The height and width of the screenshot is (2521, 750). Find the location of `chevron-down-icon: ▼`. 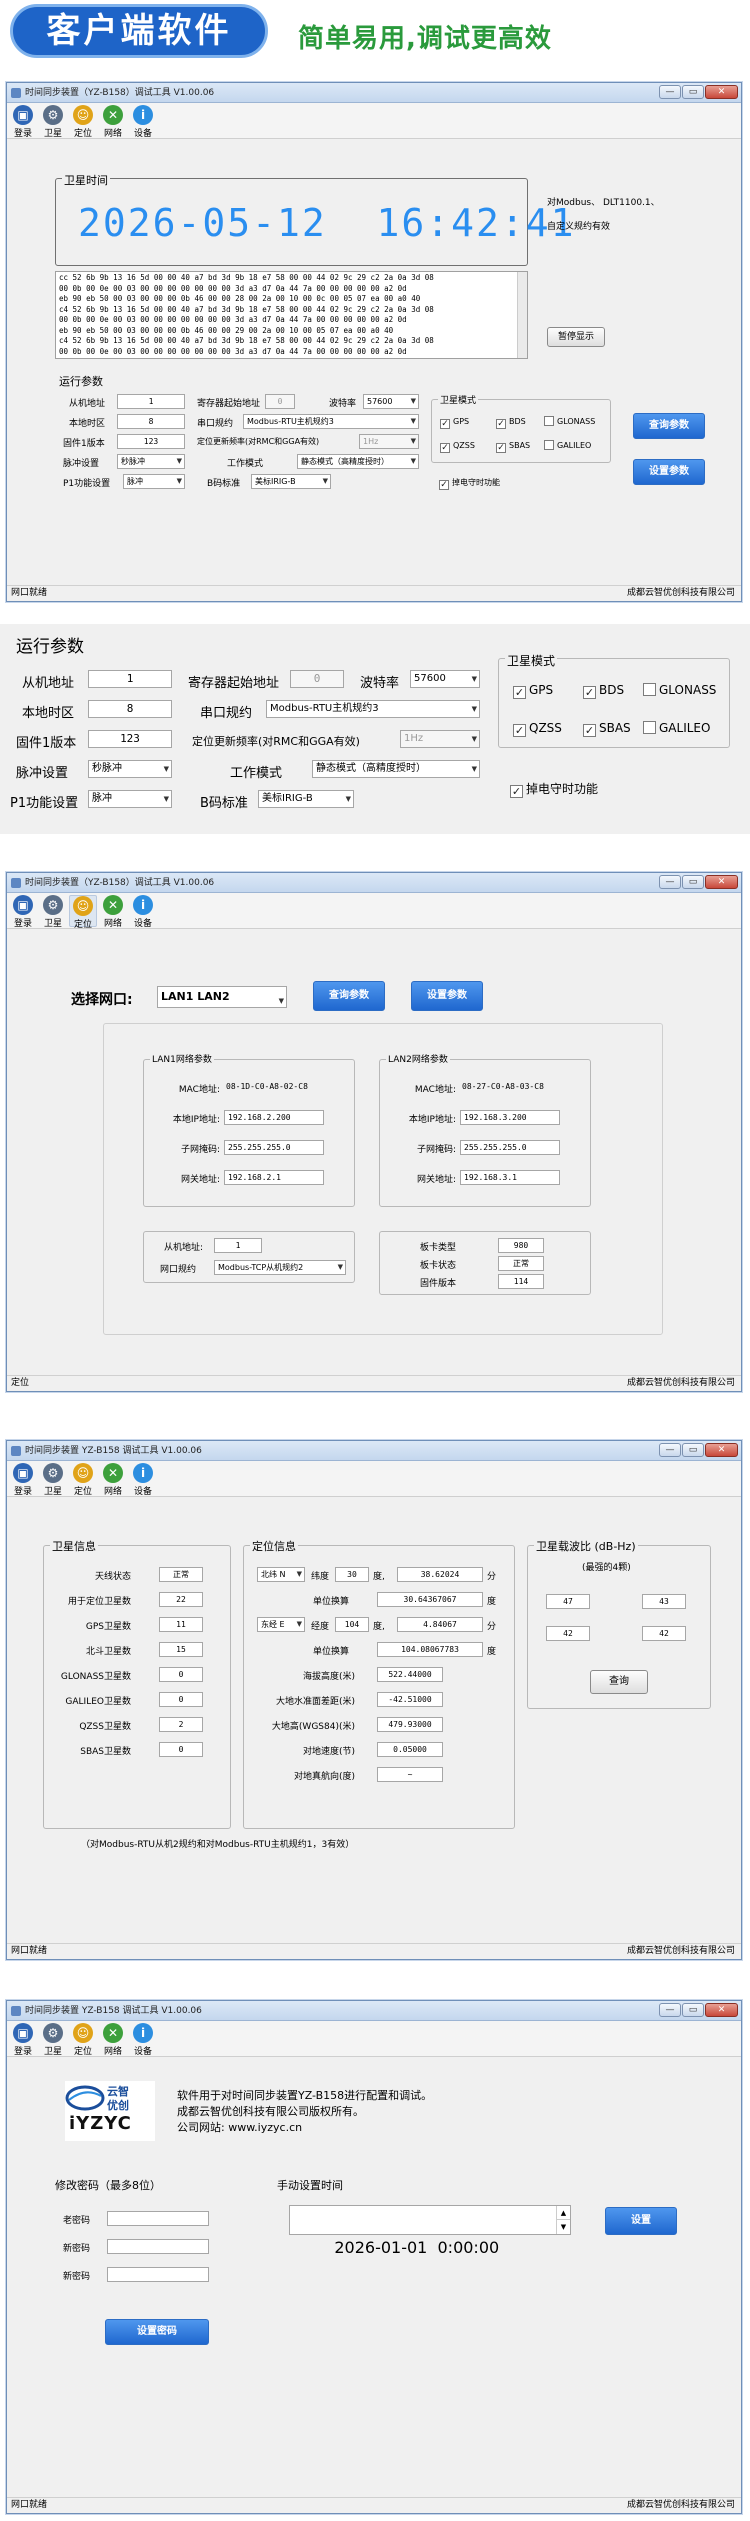

chevron-down-icon: ▼ is located at coordinates (563, 2227).